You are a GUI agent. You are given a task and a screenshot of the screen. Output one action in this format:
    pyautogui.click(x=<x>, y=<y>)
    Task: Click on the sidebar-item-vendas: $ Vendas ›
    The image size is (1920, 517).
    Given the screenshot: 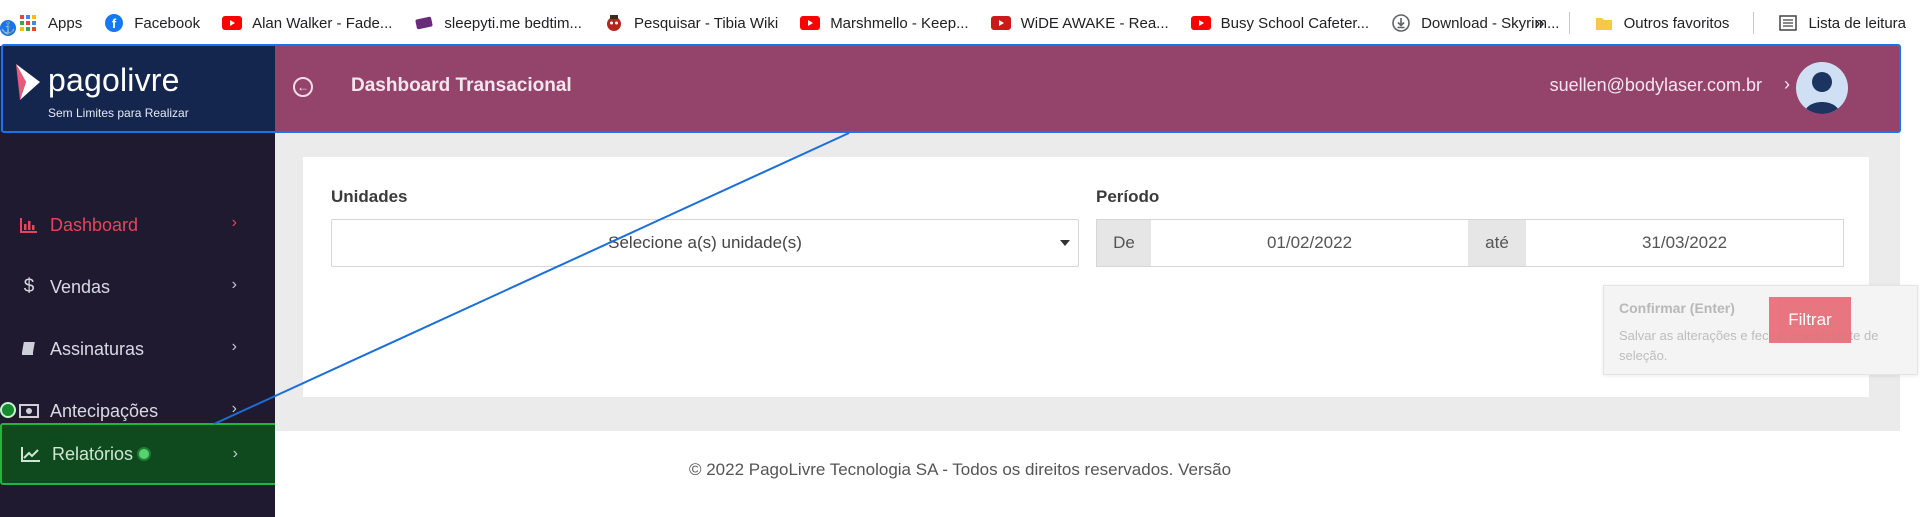 What is the action you would take?
    pyautogui.click(x=137, y=287)
    